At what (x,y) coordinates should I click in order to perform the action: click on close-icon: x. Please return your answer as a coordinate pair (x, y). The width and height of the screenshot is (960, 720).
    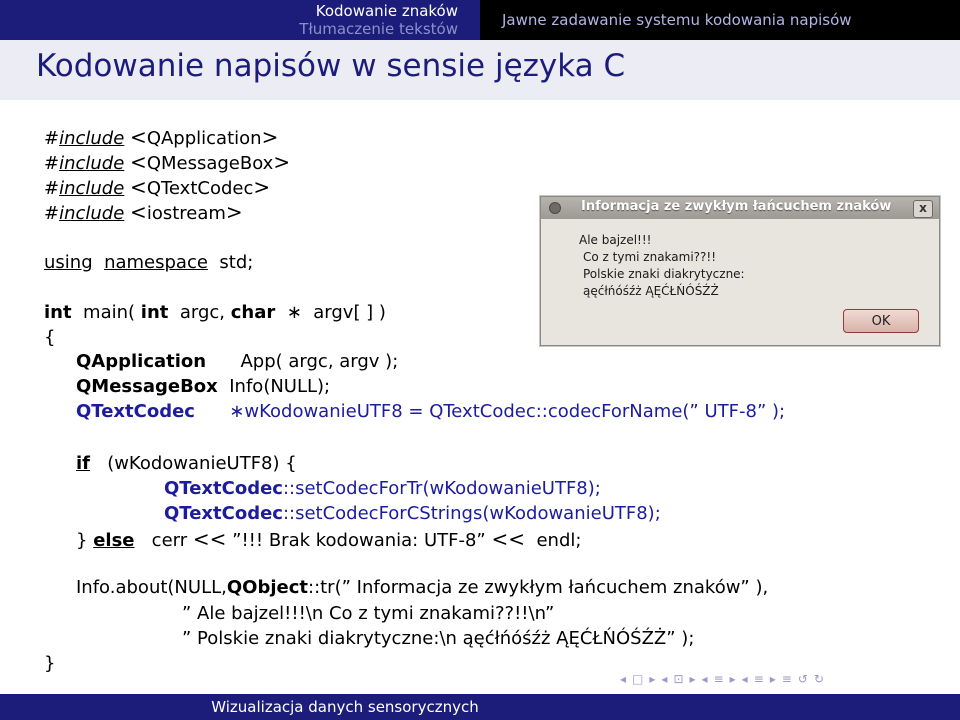
    Looking at the image, I should click on (923, 209).